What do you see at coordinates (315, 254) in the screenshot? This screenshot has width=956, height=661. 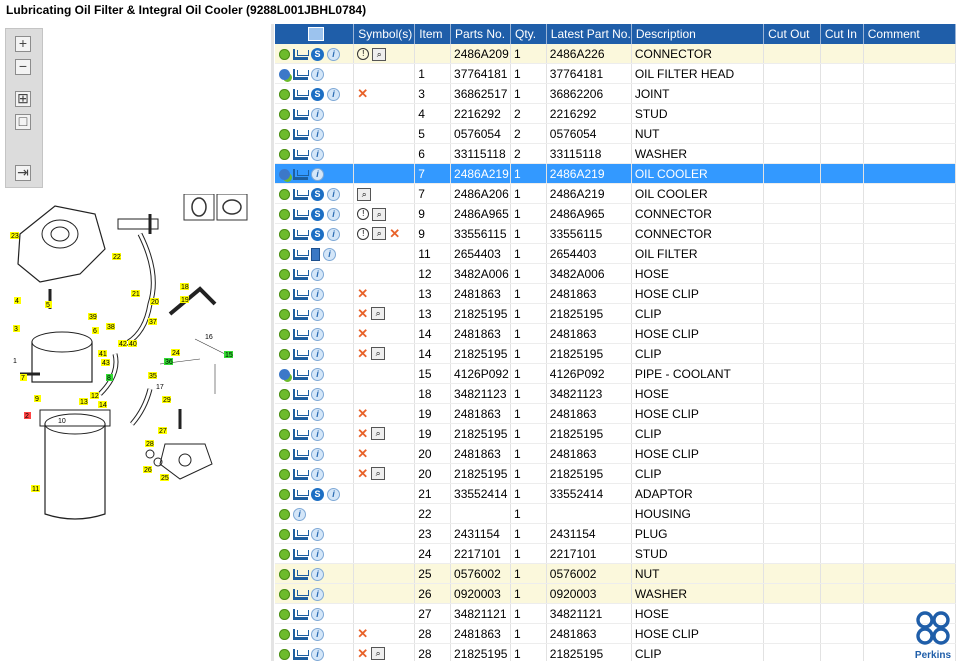 I see `manual-book-icon` at bounding box center [315, 254].